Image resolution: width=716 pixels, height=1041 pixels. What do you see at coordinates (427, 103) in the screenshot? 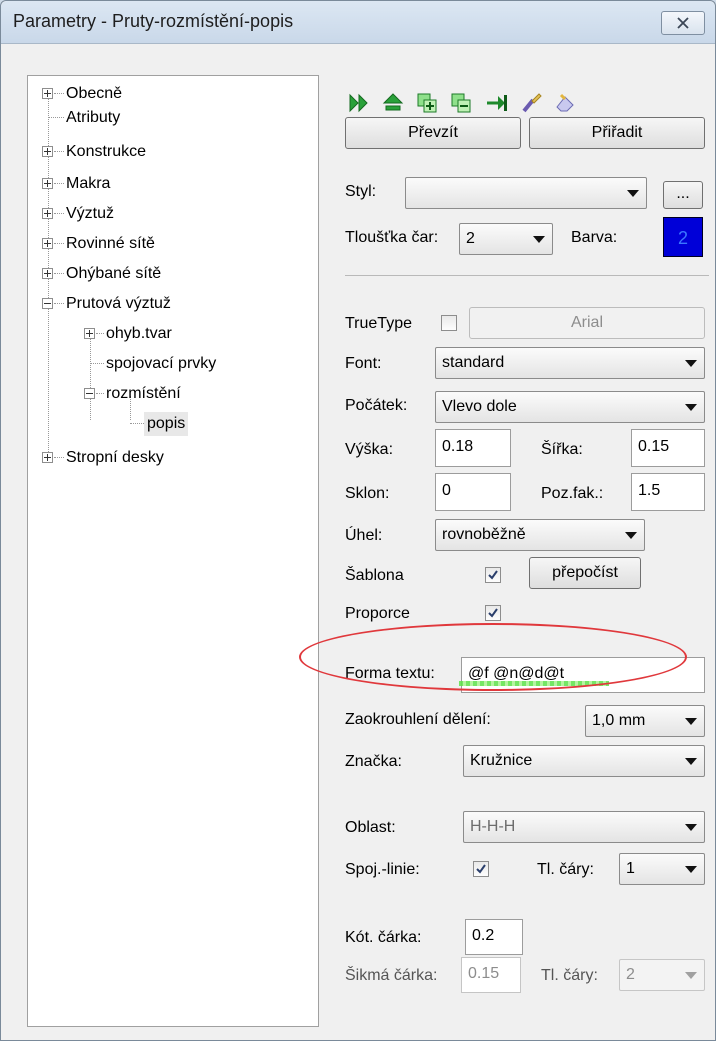
I see `add-grid-icon` at bounding box center [427, 103].